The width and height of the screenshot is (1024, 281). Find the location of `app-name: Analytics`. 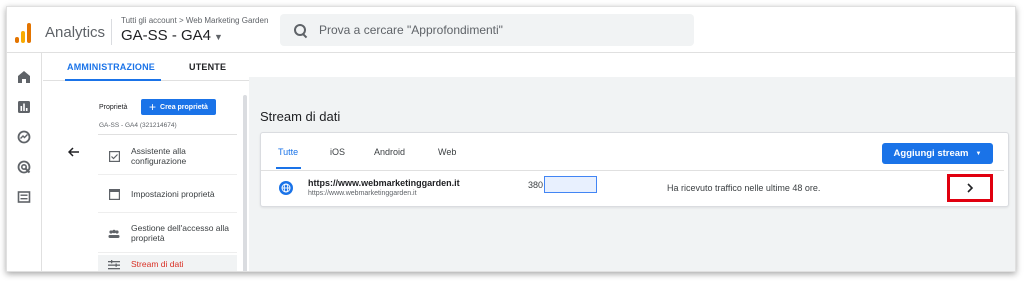

app-name: Analytics is located at coordinates (75, 32).